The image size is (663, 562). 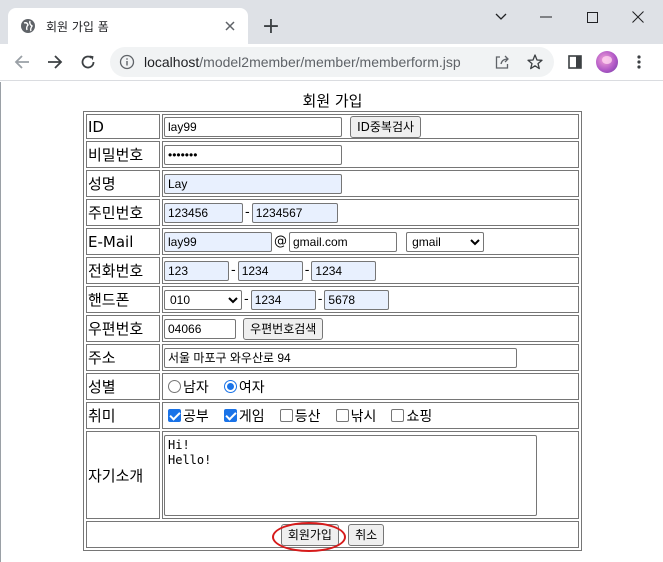 I want to click on minimize-icon, so click(x=546, y=17).